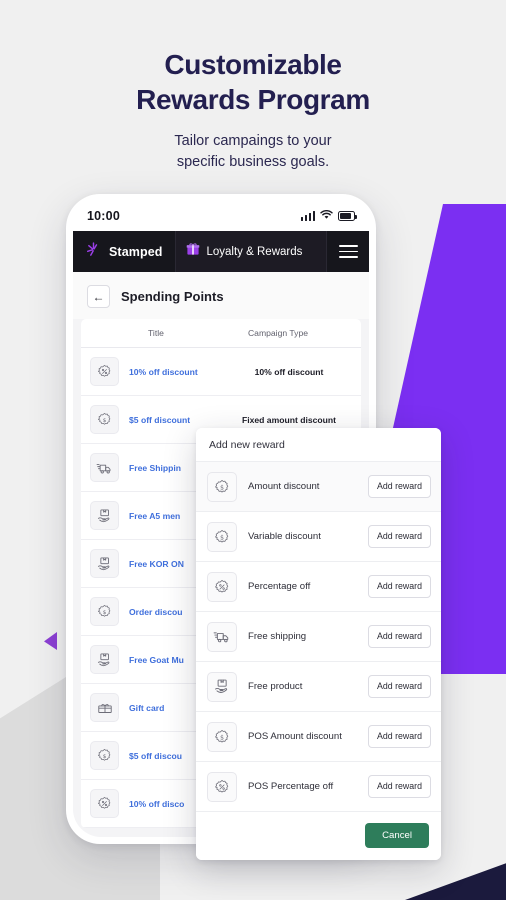 The image size is (506, 900). Describe the element at coordinates (278, 333) in the screenshot. I see `column-header-campaign-type: Campaign Type` at that location.